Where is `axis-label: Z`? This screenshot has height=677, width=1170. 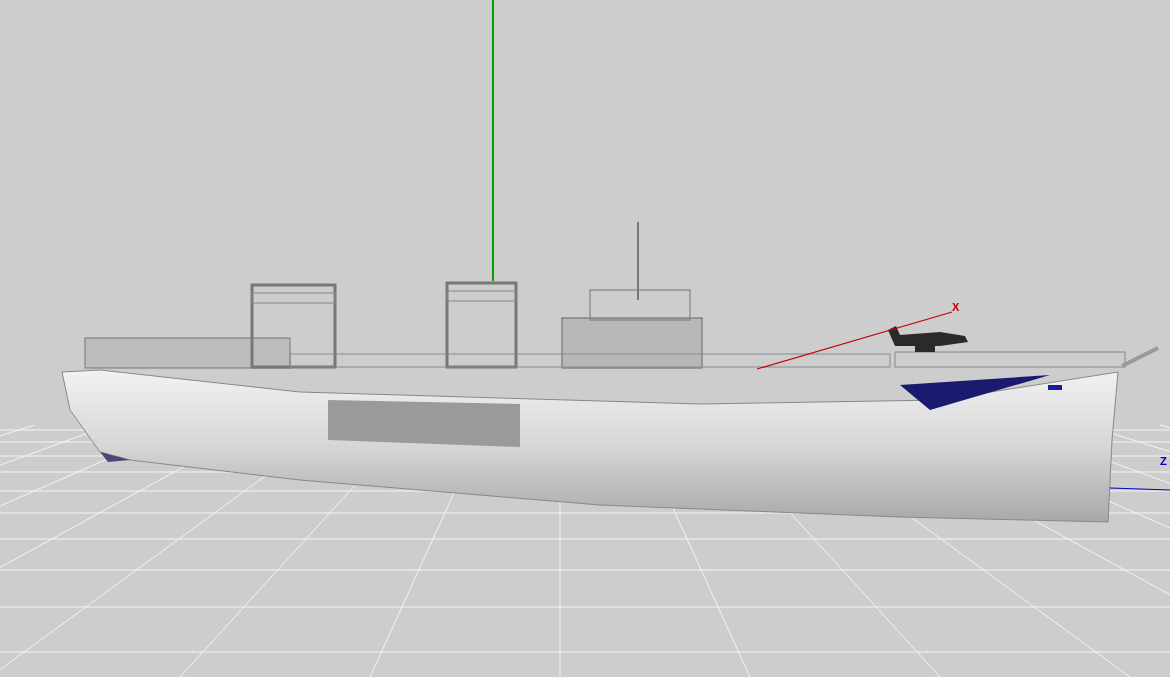 axis-label: Z is located at coordinates (1163, 461).